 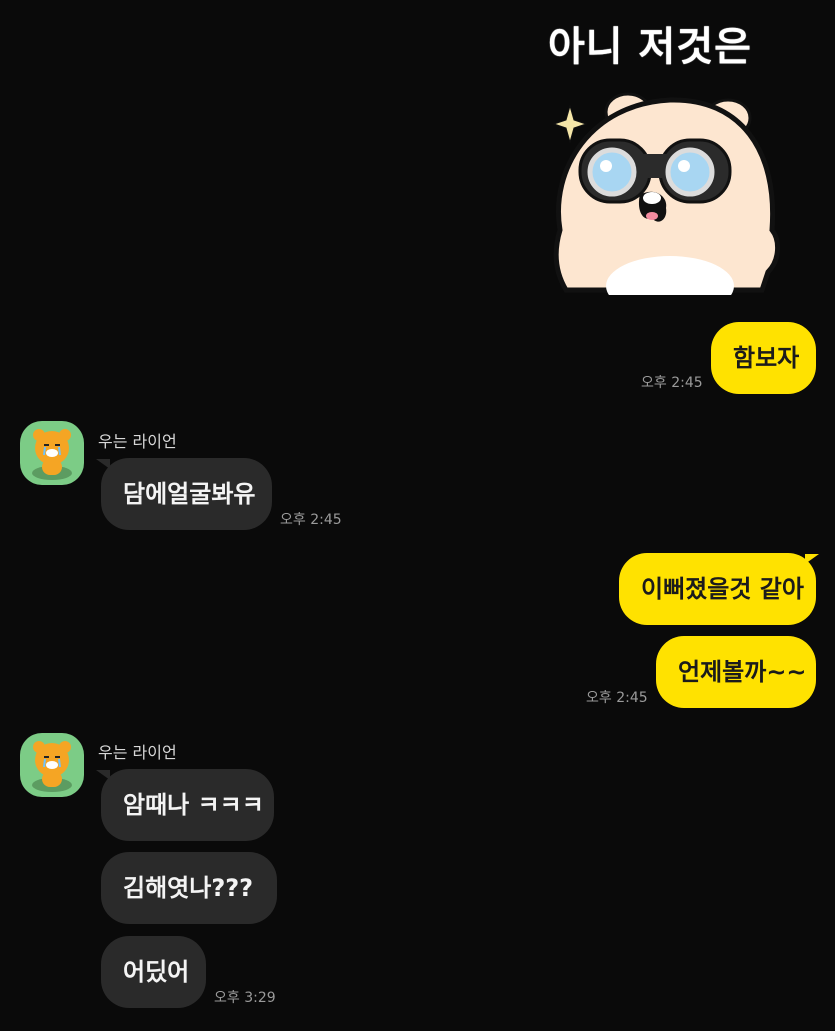 I want to click on message-text: 이뻐졌을것 같아, so click(x=722, y=589).